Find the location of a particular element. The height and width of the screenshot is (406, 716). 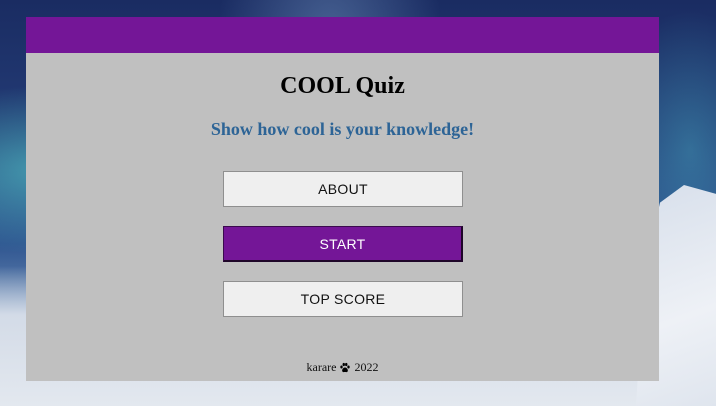

page-title: COOL Quiz is located at coordinates (342, 86).